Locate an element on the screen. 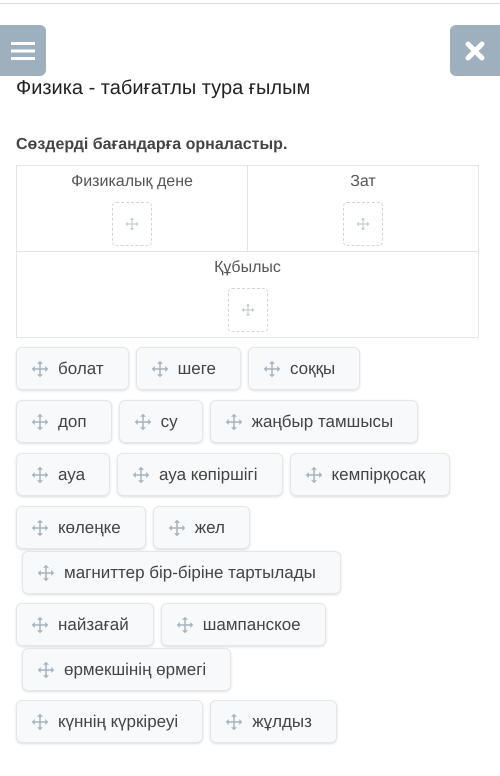 This screenshot has width=500, height=776. word-chip: су is located at coordinates (160, 421).